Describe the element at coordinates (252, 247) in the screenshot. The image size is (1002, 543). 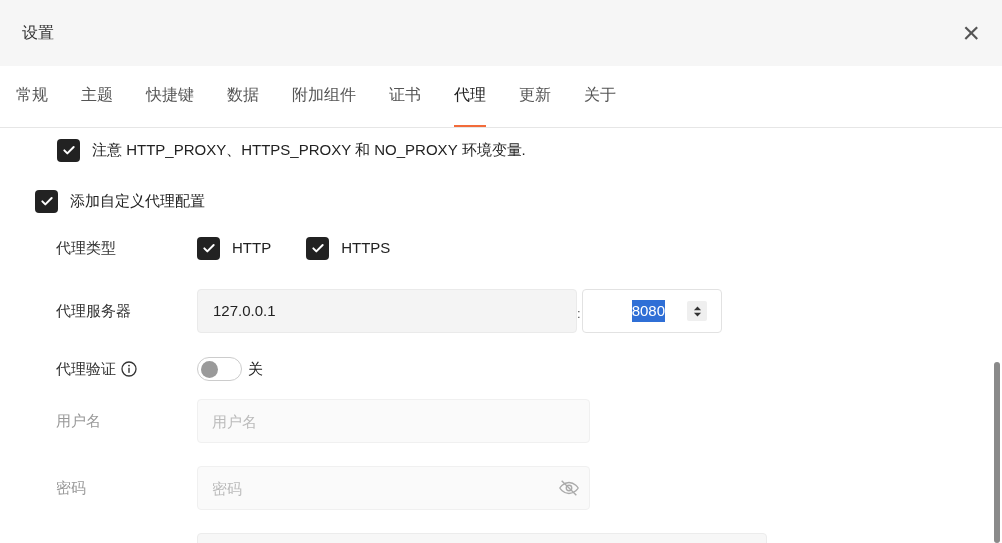
I see `checkbox-label: HTTP` at that location.